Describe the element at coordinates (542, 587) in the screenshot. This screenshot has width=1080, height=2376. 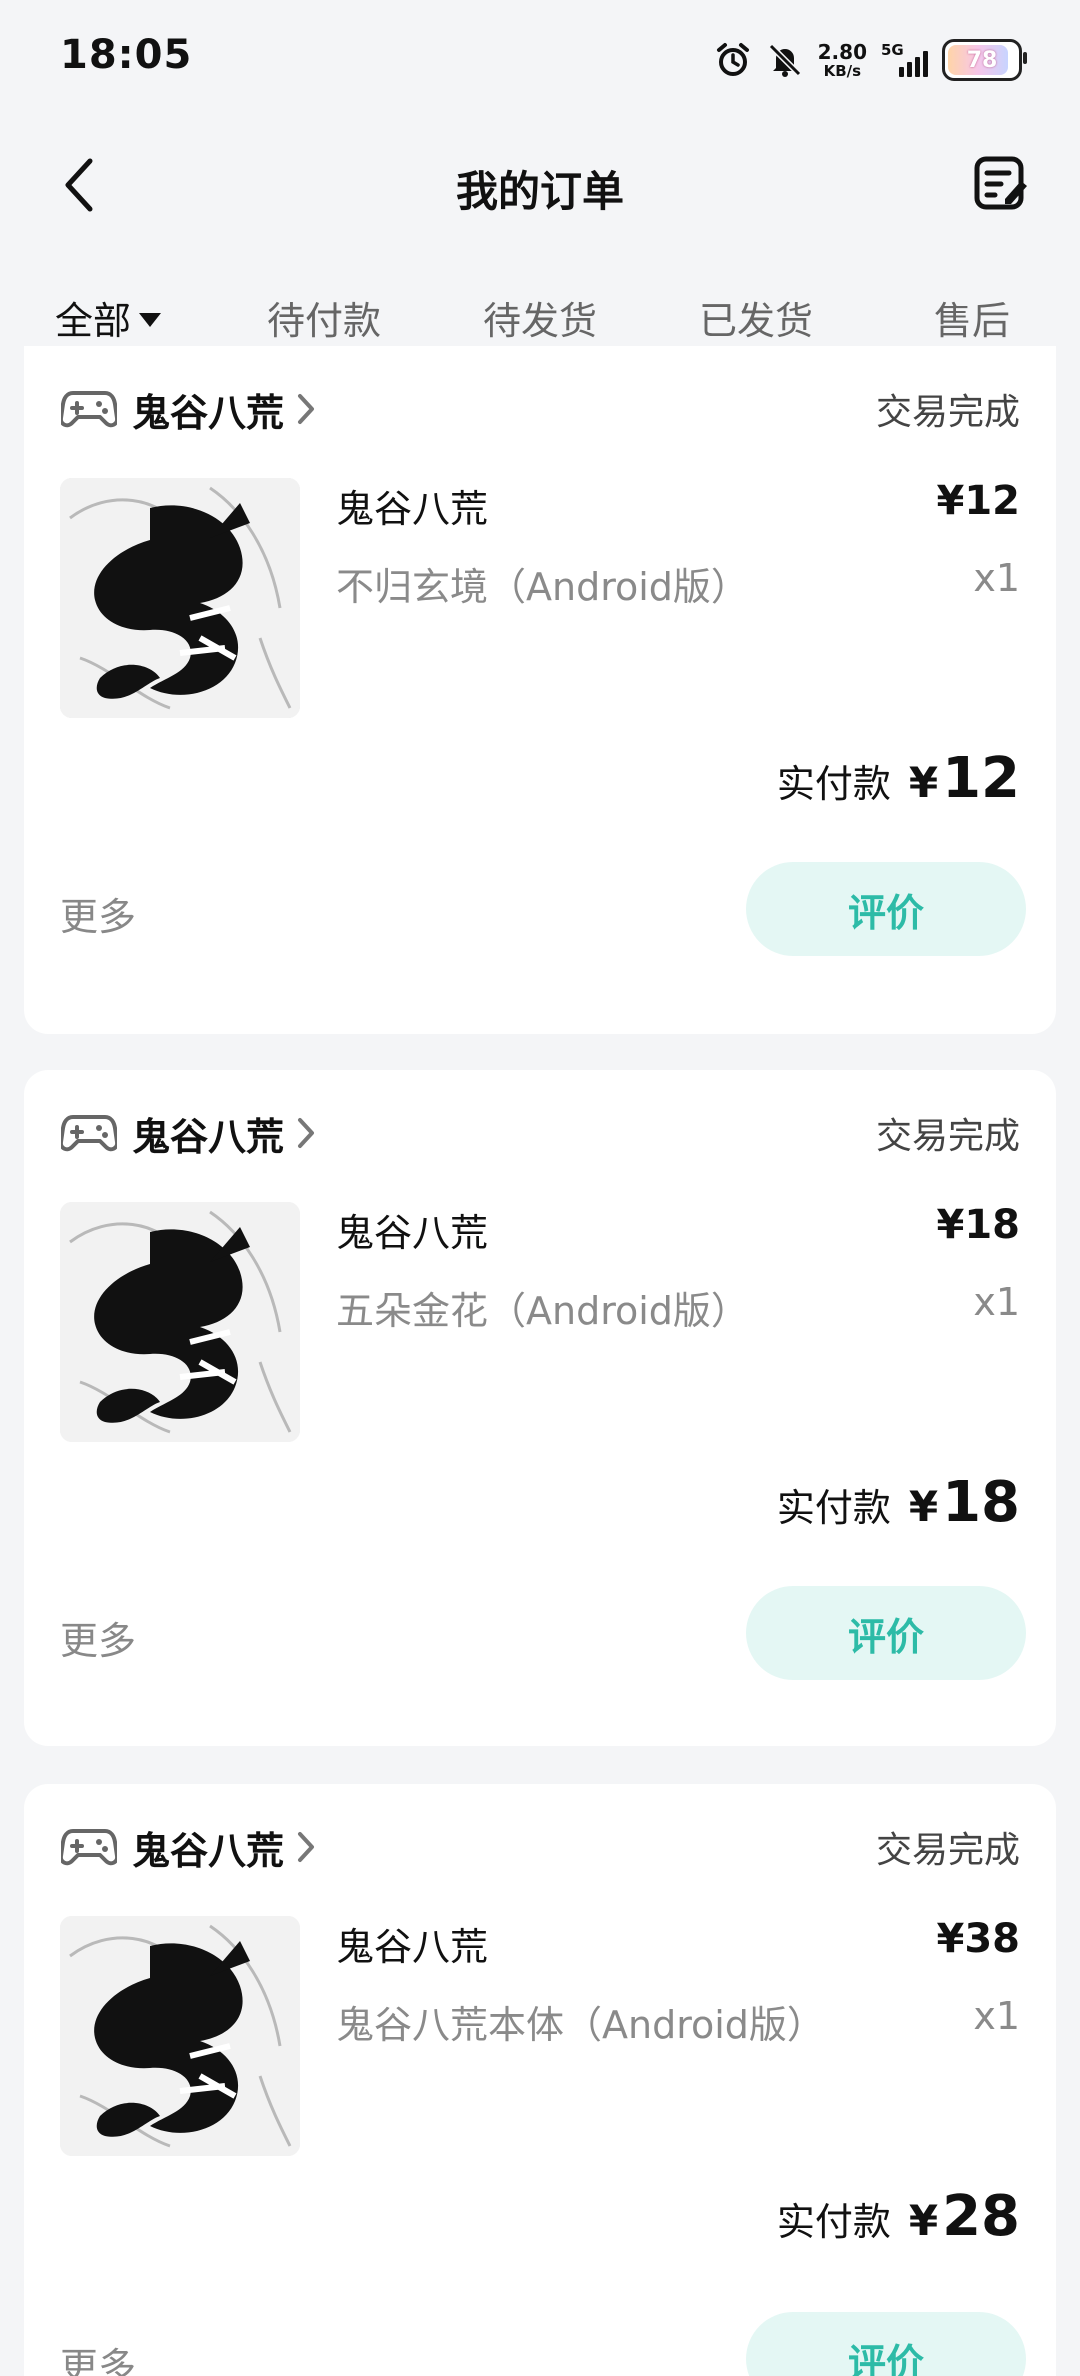
I see `product-sku: 不归玄境（Android版）` at that location.